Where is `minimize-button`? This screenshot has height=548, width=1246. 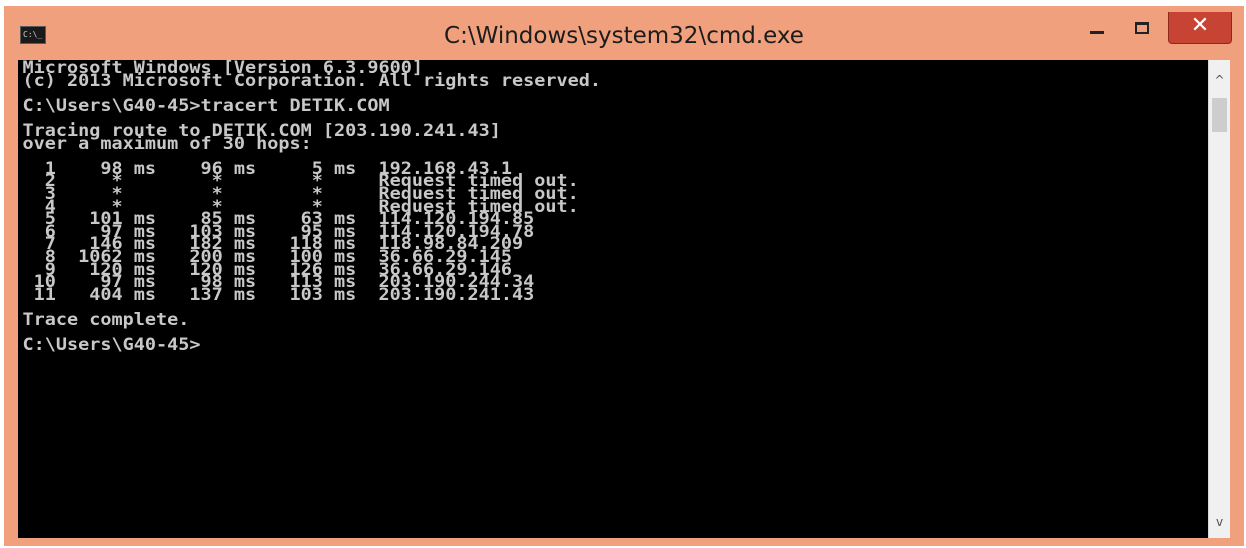 minimize-button is located at coordinates (1097, 28).